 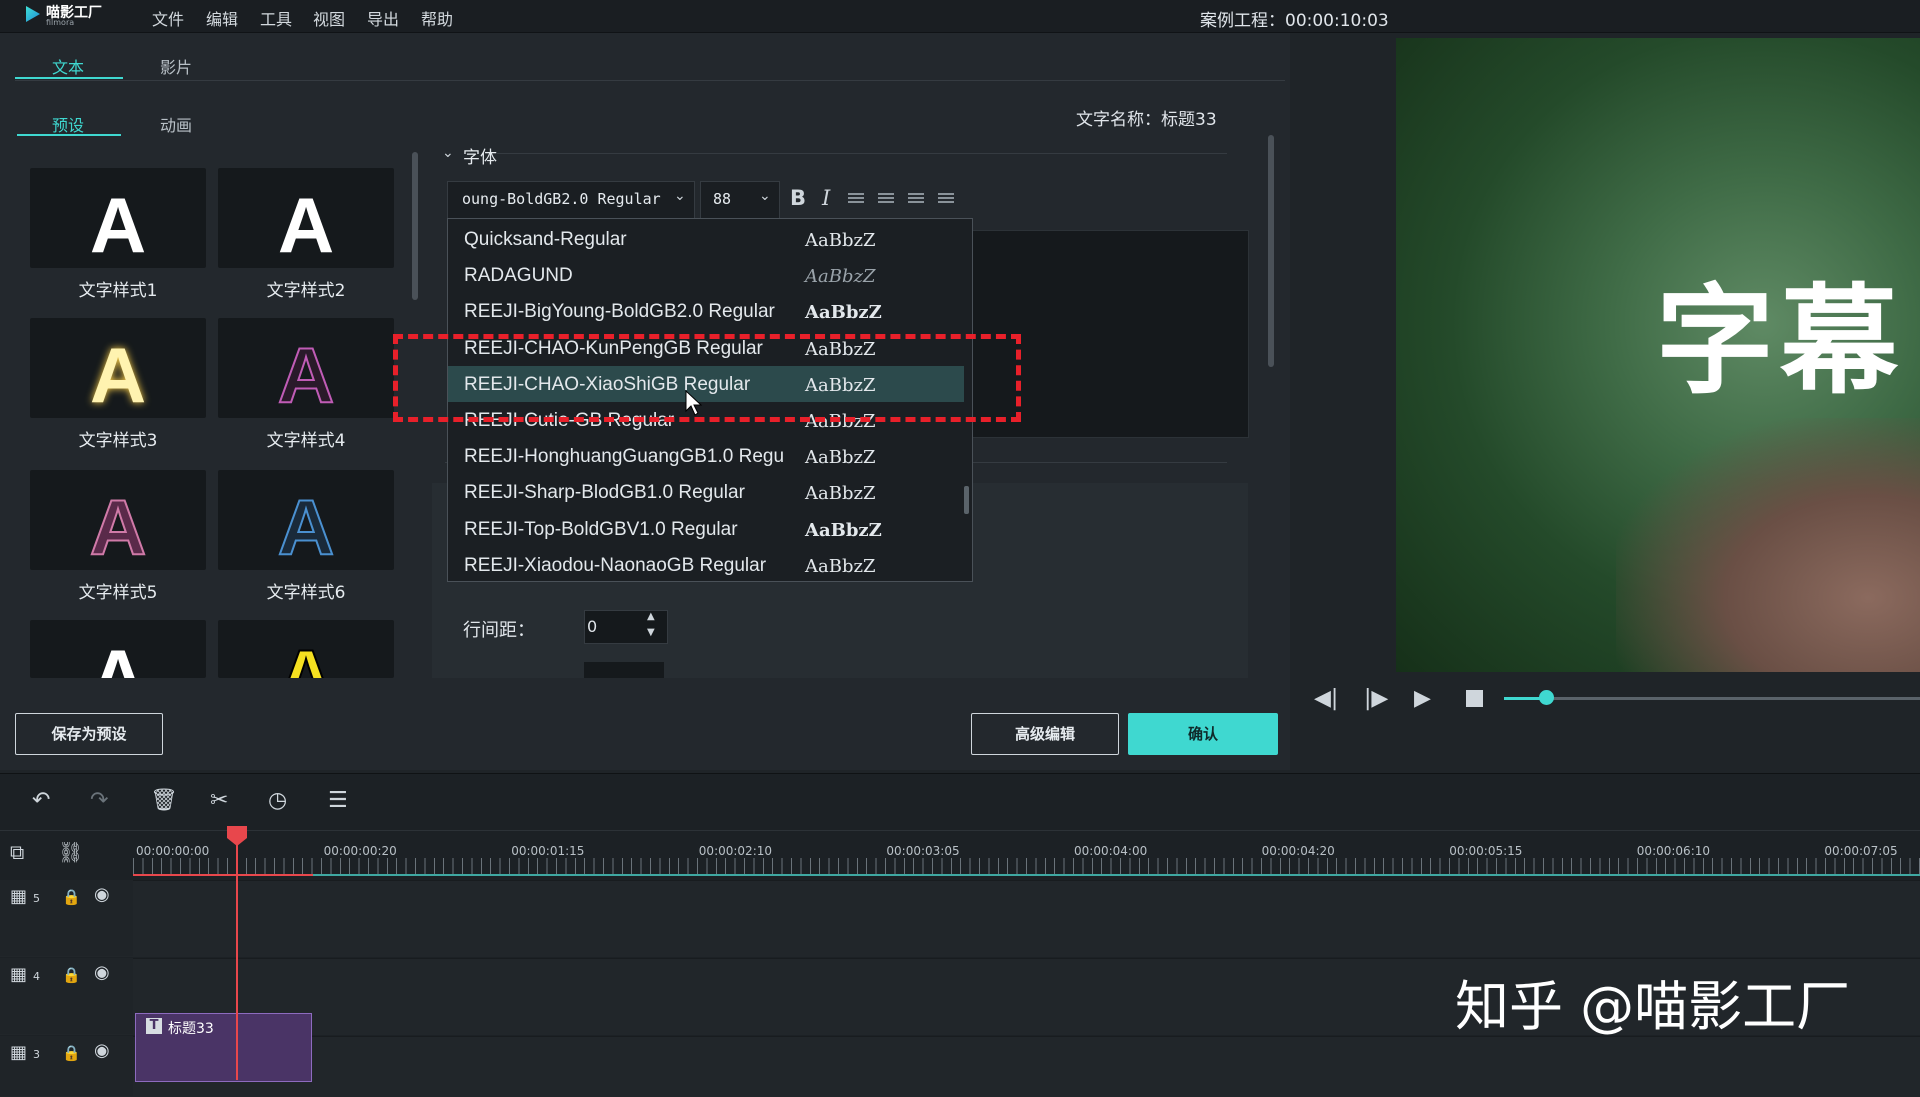 I want to click on font-option: Quicksand-Regular AaBbzZ, so click(x=706, y=239).